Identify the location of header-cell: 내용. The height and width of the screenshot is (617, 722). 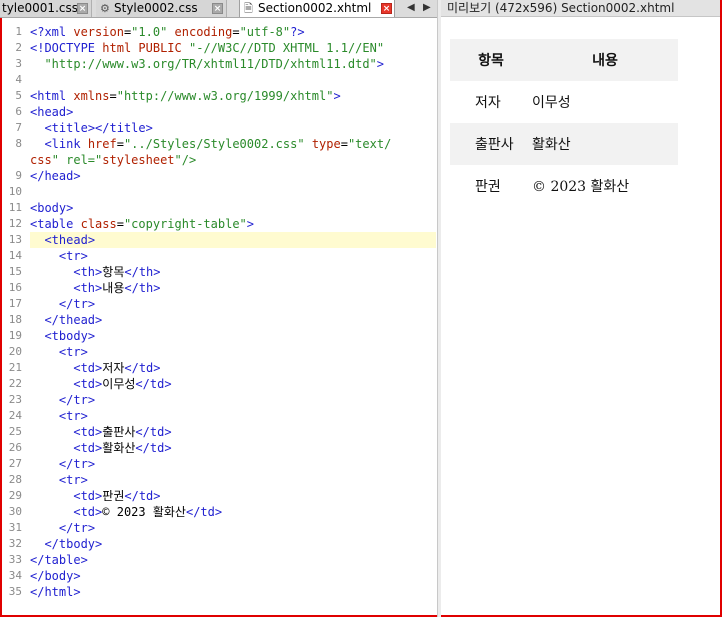
(605, 60).